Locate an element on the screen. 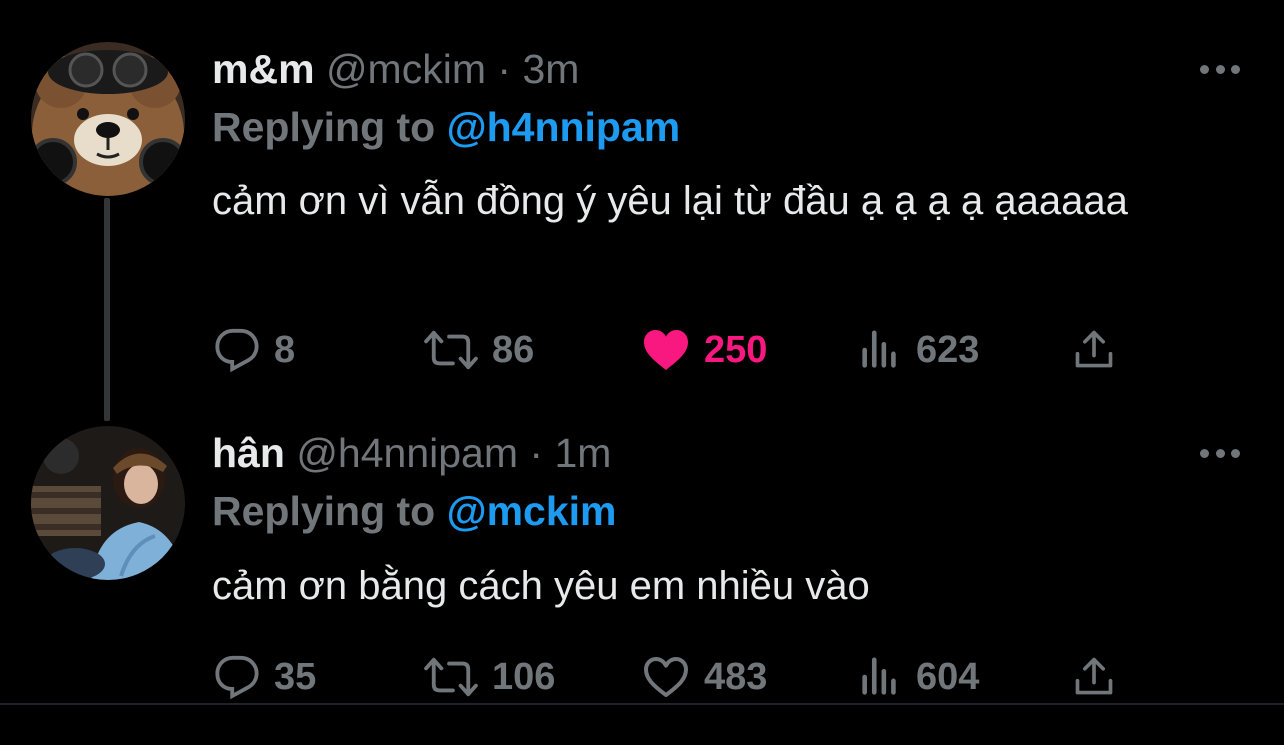  thread-line is located at coordinates (107, 309).